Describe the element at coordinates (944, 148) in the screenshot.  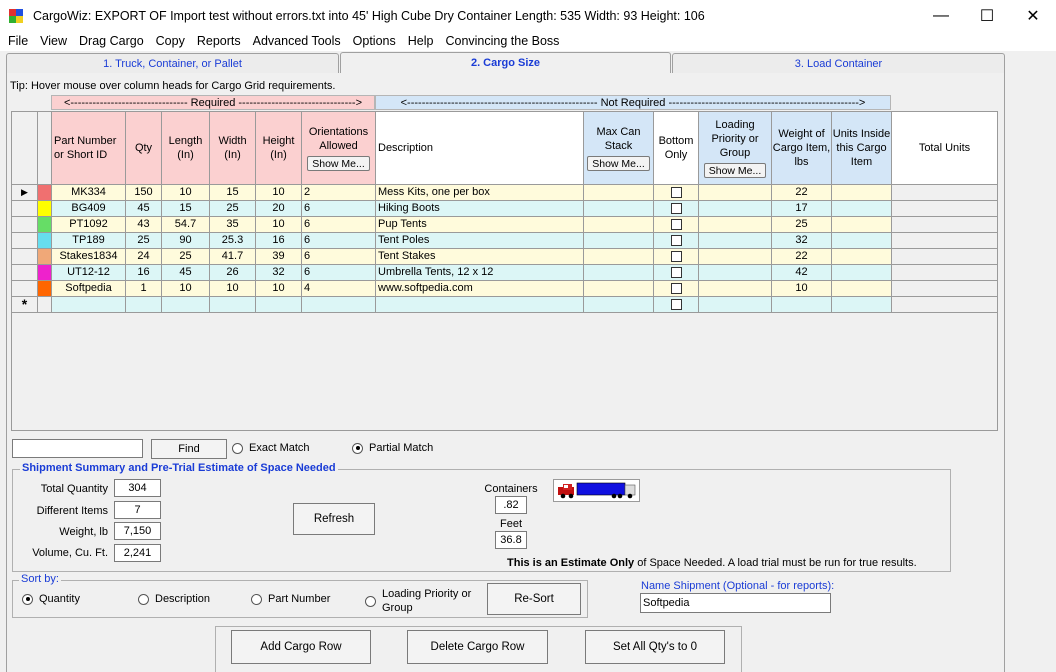
I see `col-total-units: Total Units` at that location.